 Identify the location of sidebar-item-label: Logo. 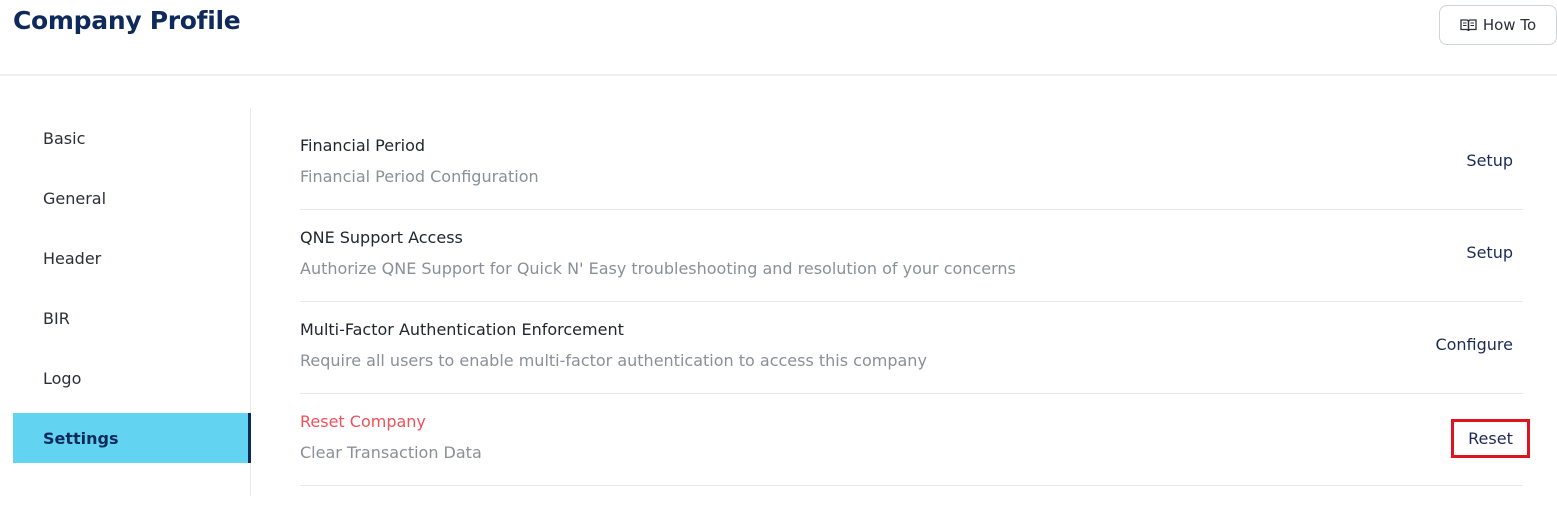
(62, 378).